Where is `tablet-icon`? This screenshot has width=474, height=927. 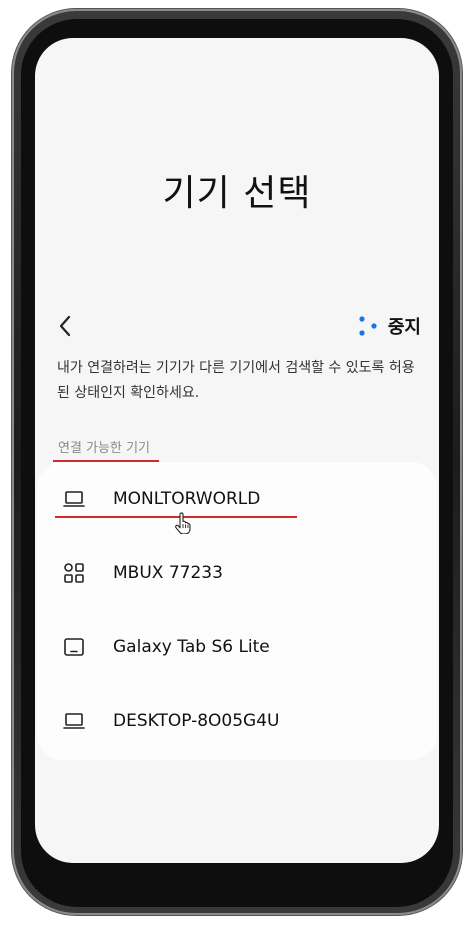
tablet-icon is located at coordinates (74, 647).